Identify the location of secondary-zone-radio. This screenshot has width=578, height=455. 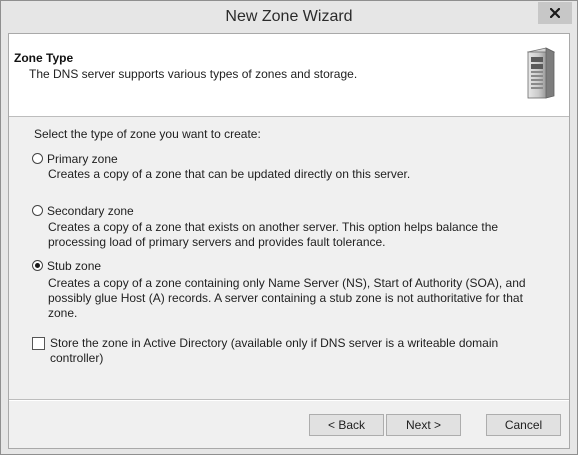
(37, 210).